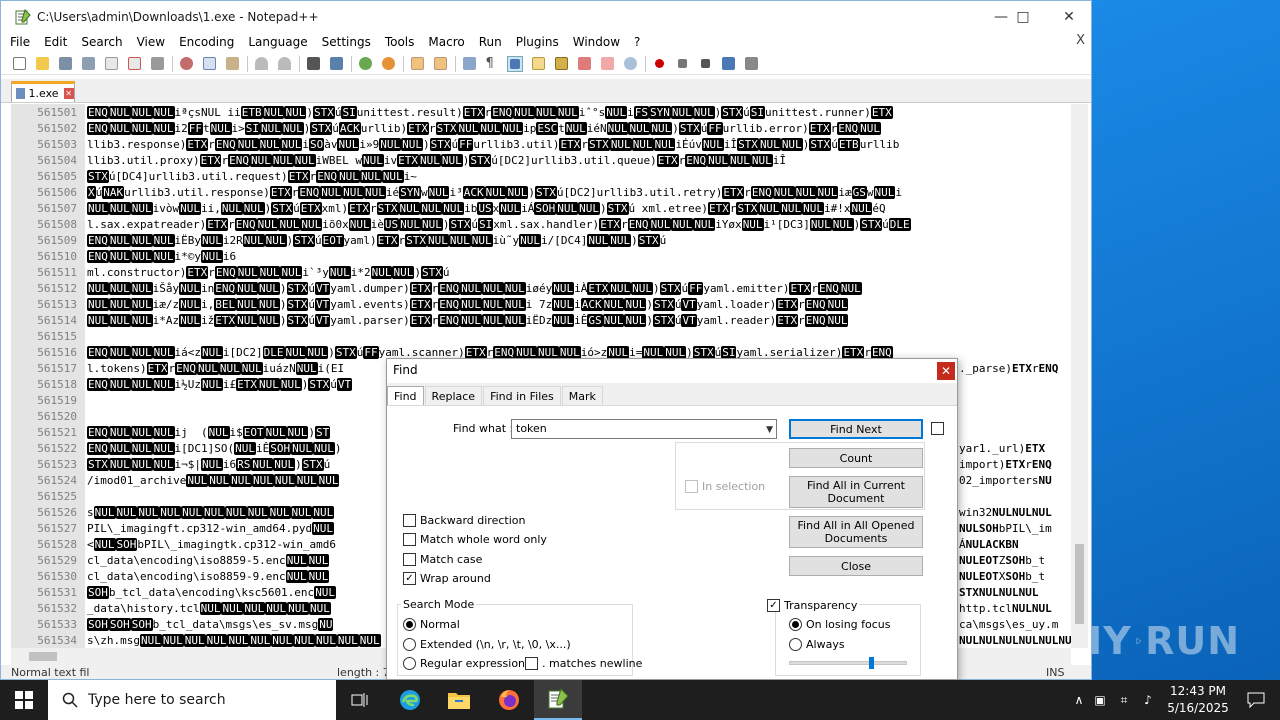  Describe the element at coordinates (20, 42) in the screenshot. I see `menu-file: File` at that location.